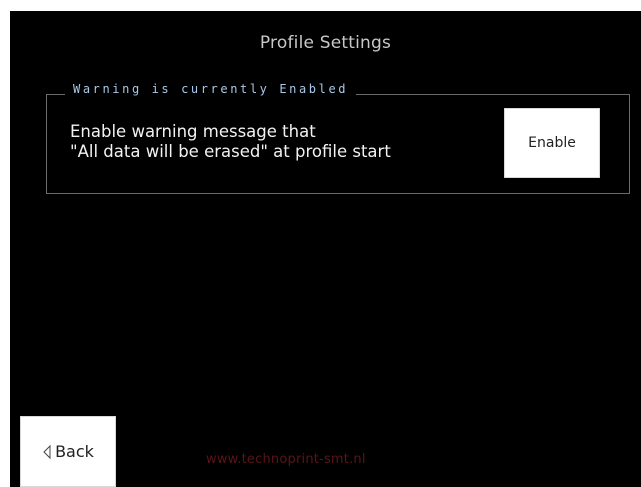 This screenshot has width=641, height=487. Describe the element at coordinates (325, 43) in the screenshot. I see `page-title: Profile Settings` at that location.